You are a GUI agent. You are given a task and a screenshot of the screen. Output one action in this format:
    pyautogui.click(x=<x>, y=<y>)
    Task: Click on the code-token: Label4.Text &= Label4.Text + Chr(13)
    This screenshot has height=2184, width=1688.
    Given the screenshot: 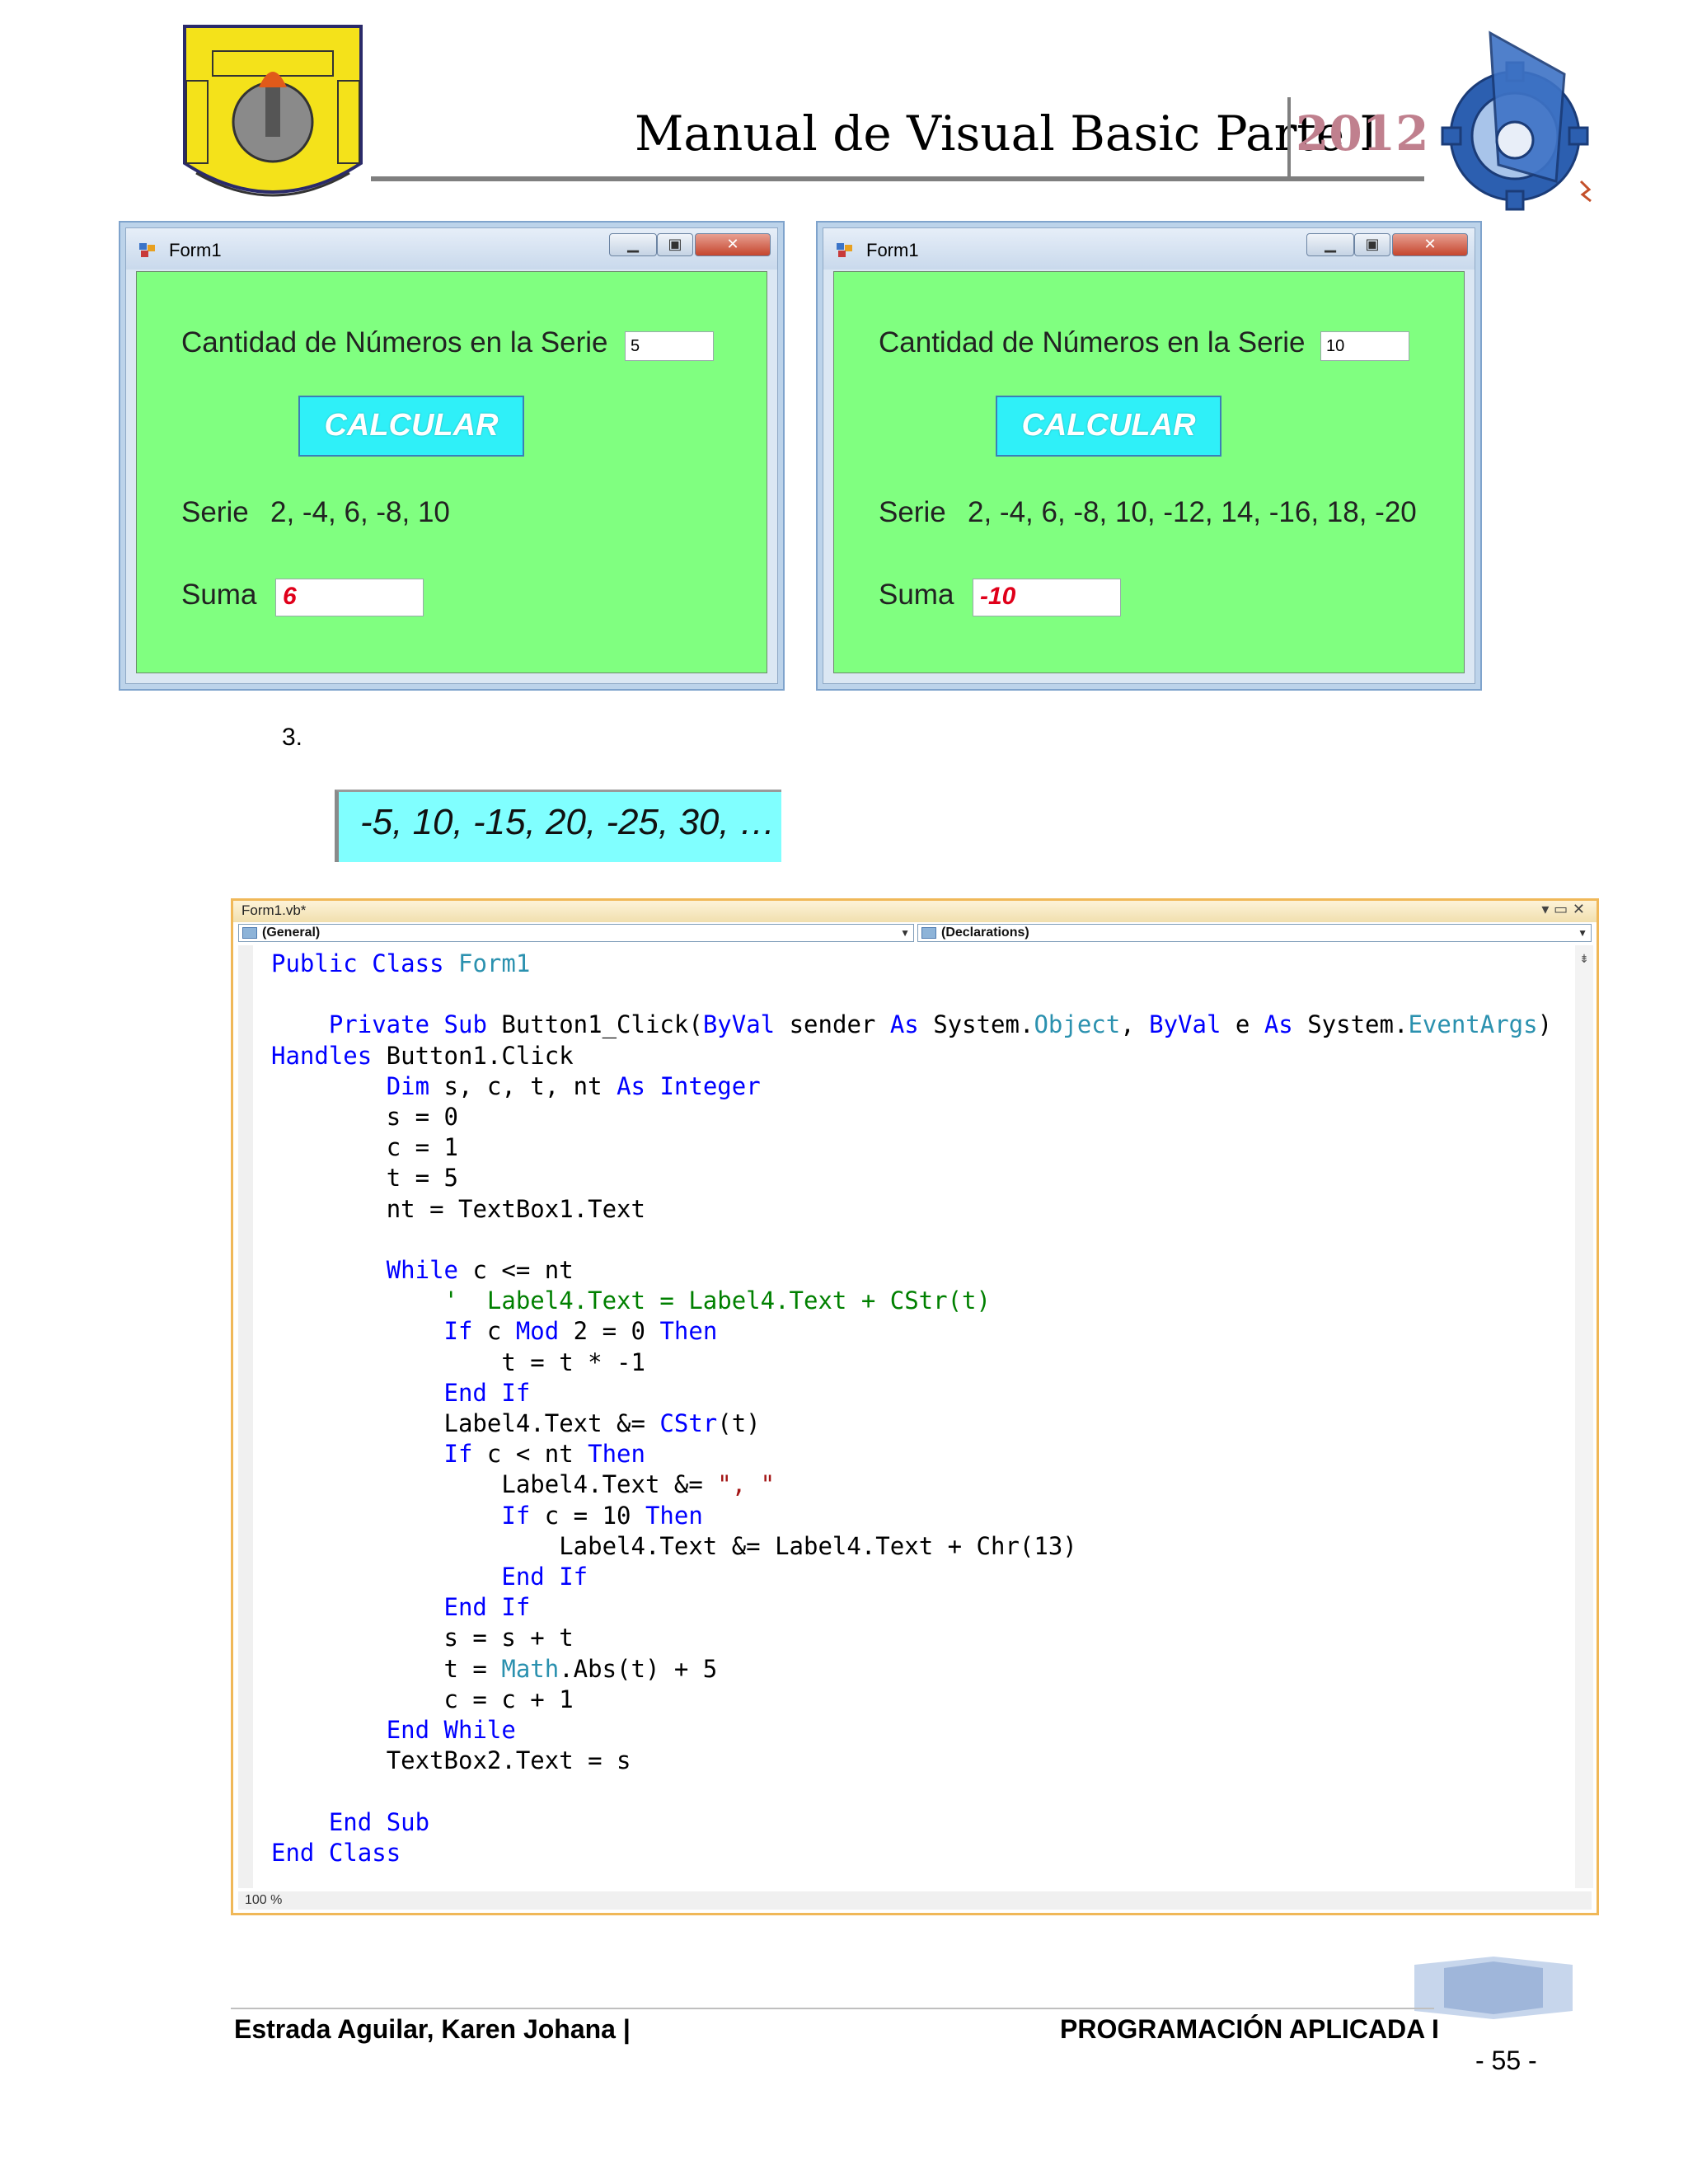 What is the action you would take?
    pyautogui.click(x=818, y=1545)
    